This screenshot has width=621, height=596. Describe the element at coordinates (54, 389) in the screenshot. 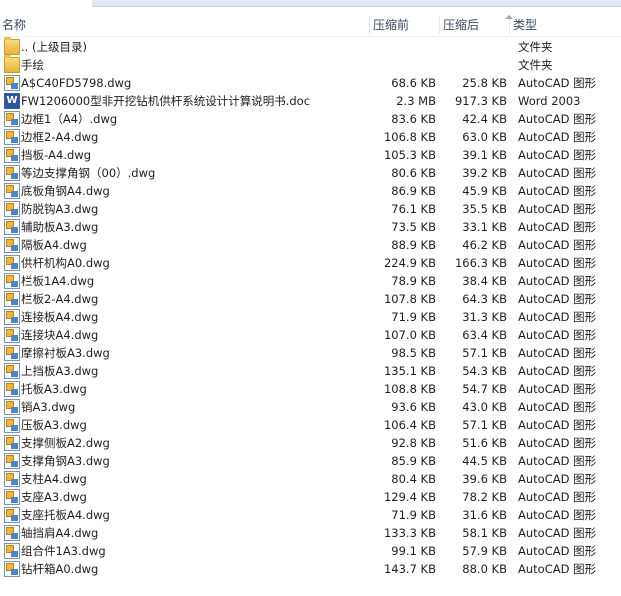

I see `file-name: 托板A3.dwg` at that location.